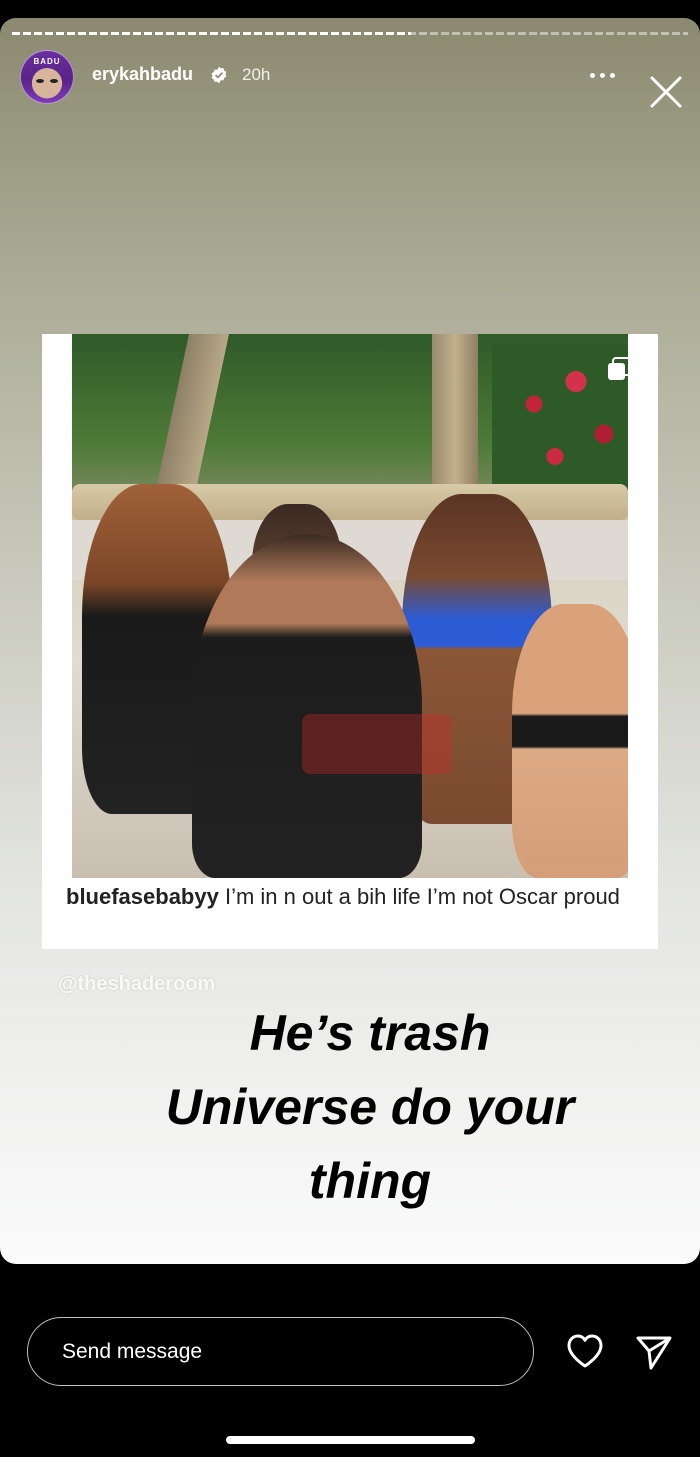 Image resolution: width=700 pixels, height=1457 pixels. What do you see at coordinates (619, 368) in the screenshot?
I see `copy-icon` at bounding box center [619, 368].